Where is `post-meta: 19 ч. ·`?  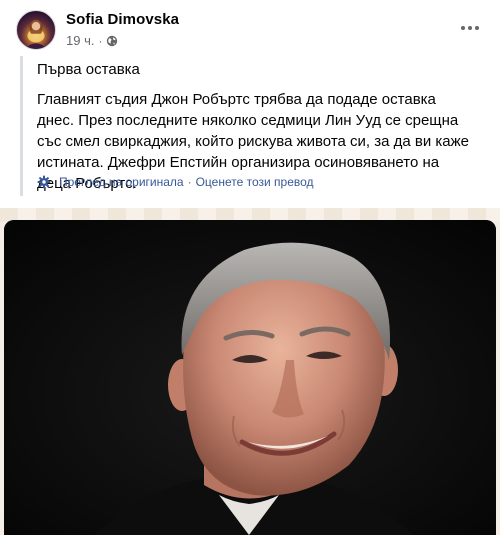 post-meta: 19 ч. · is located at coordinates (92, 40).